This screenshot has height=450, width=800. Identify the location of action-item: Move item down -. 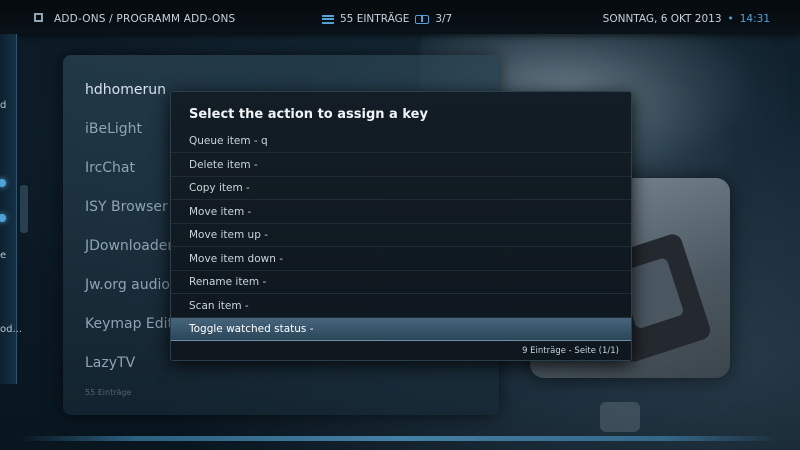
(401, 259).